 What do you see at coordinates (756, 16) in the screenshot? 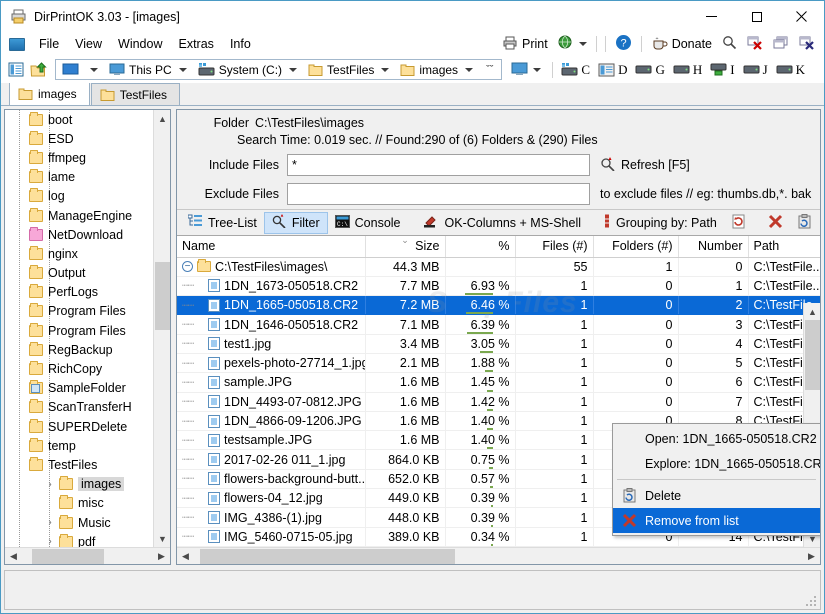
I see `maximize-button` at bounding box center [756, 16].